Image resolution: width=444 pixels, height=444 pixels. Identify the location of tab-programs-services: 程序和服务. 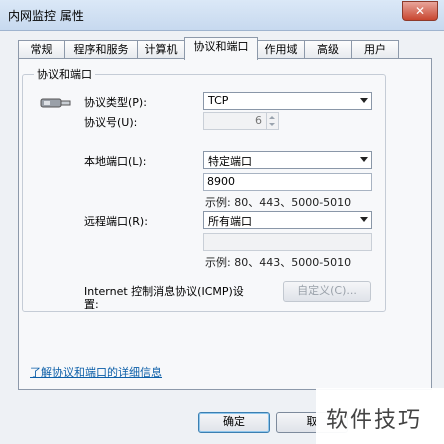
(101, 49).